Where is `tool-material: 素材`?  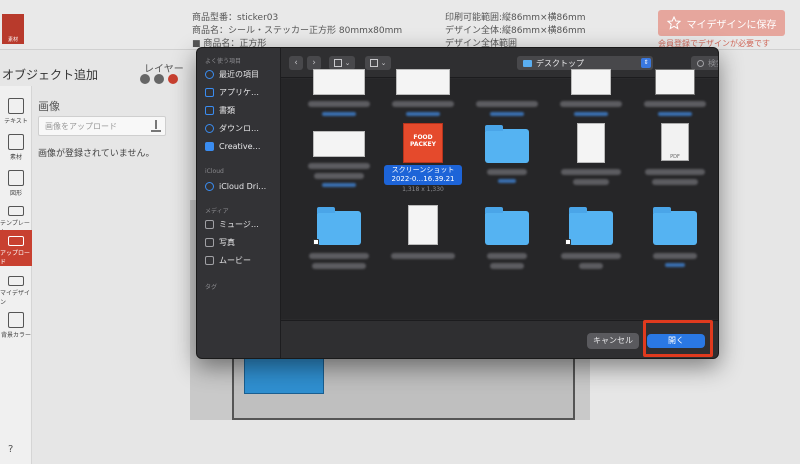 tool-material: 素材 is located at coordinates (16, 146).